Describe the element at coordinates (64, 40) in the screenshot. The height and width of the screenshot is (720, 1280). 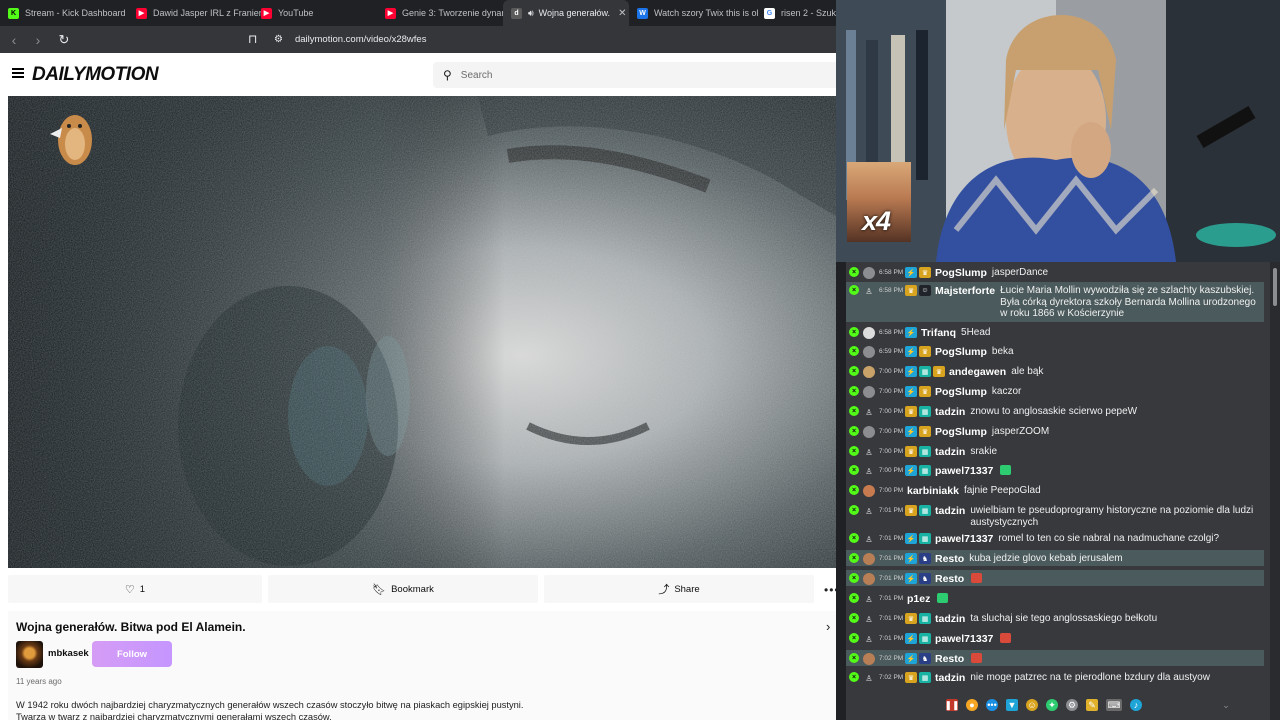
I see `reload-icon: ↻` at that location.